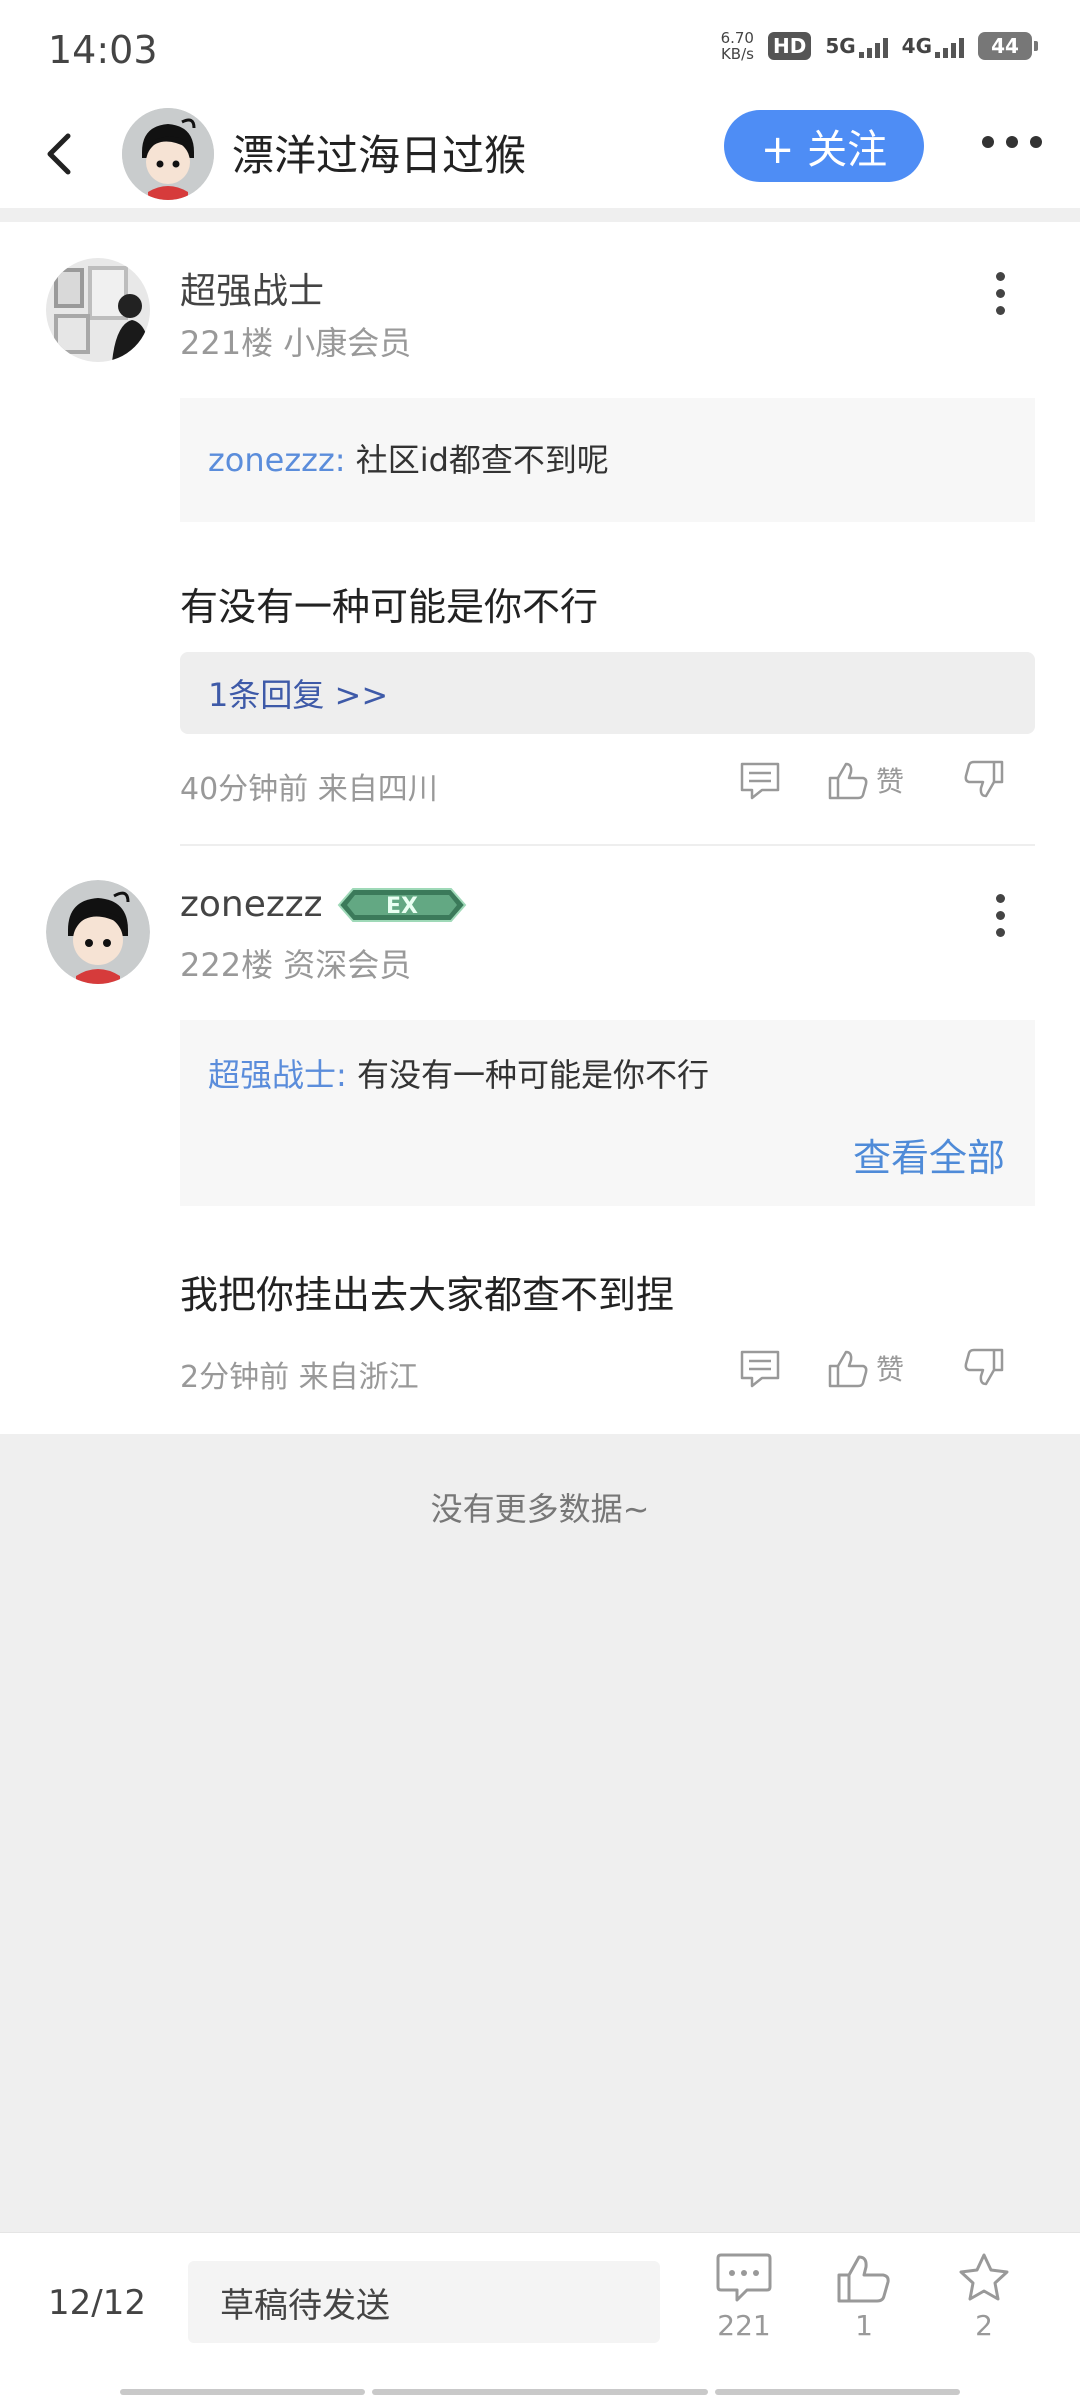 This screenshot has height=2400, width=1080. I want to click on more-options-icon, so click(1012, 142).